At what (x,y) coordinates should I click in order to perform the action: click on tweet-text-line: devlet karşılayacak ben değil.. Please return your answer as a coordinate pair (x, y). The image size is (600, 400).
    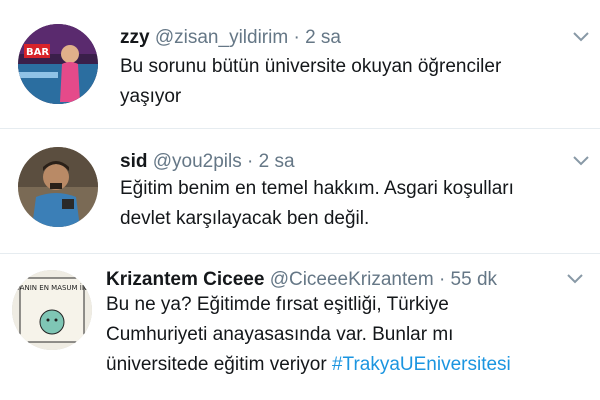
    Looking at the image, I should click on (245, 218).